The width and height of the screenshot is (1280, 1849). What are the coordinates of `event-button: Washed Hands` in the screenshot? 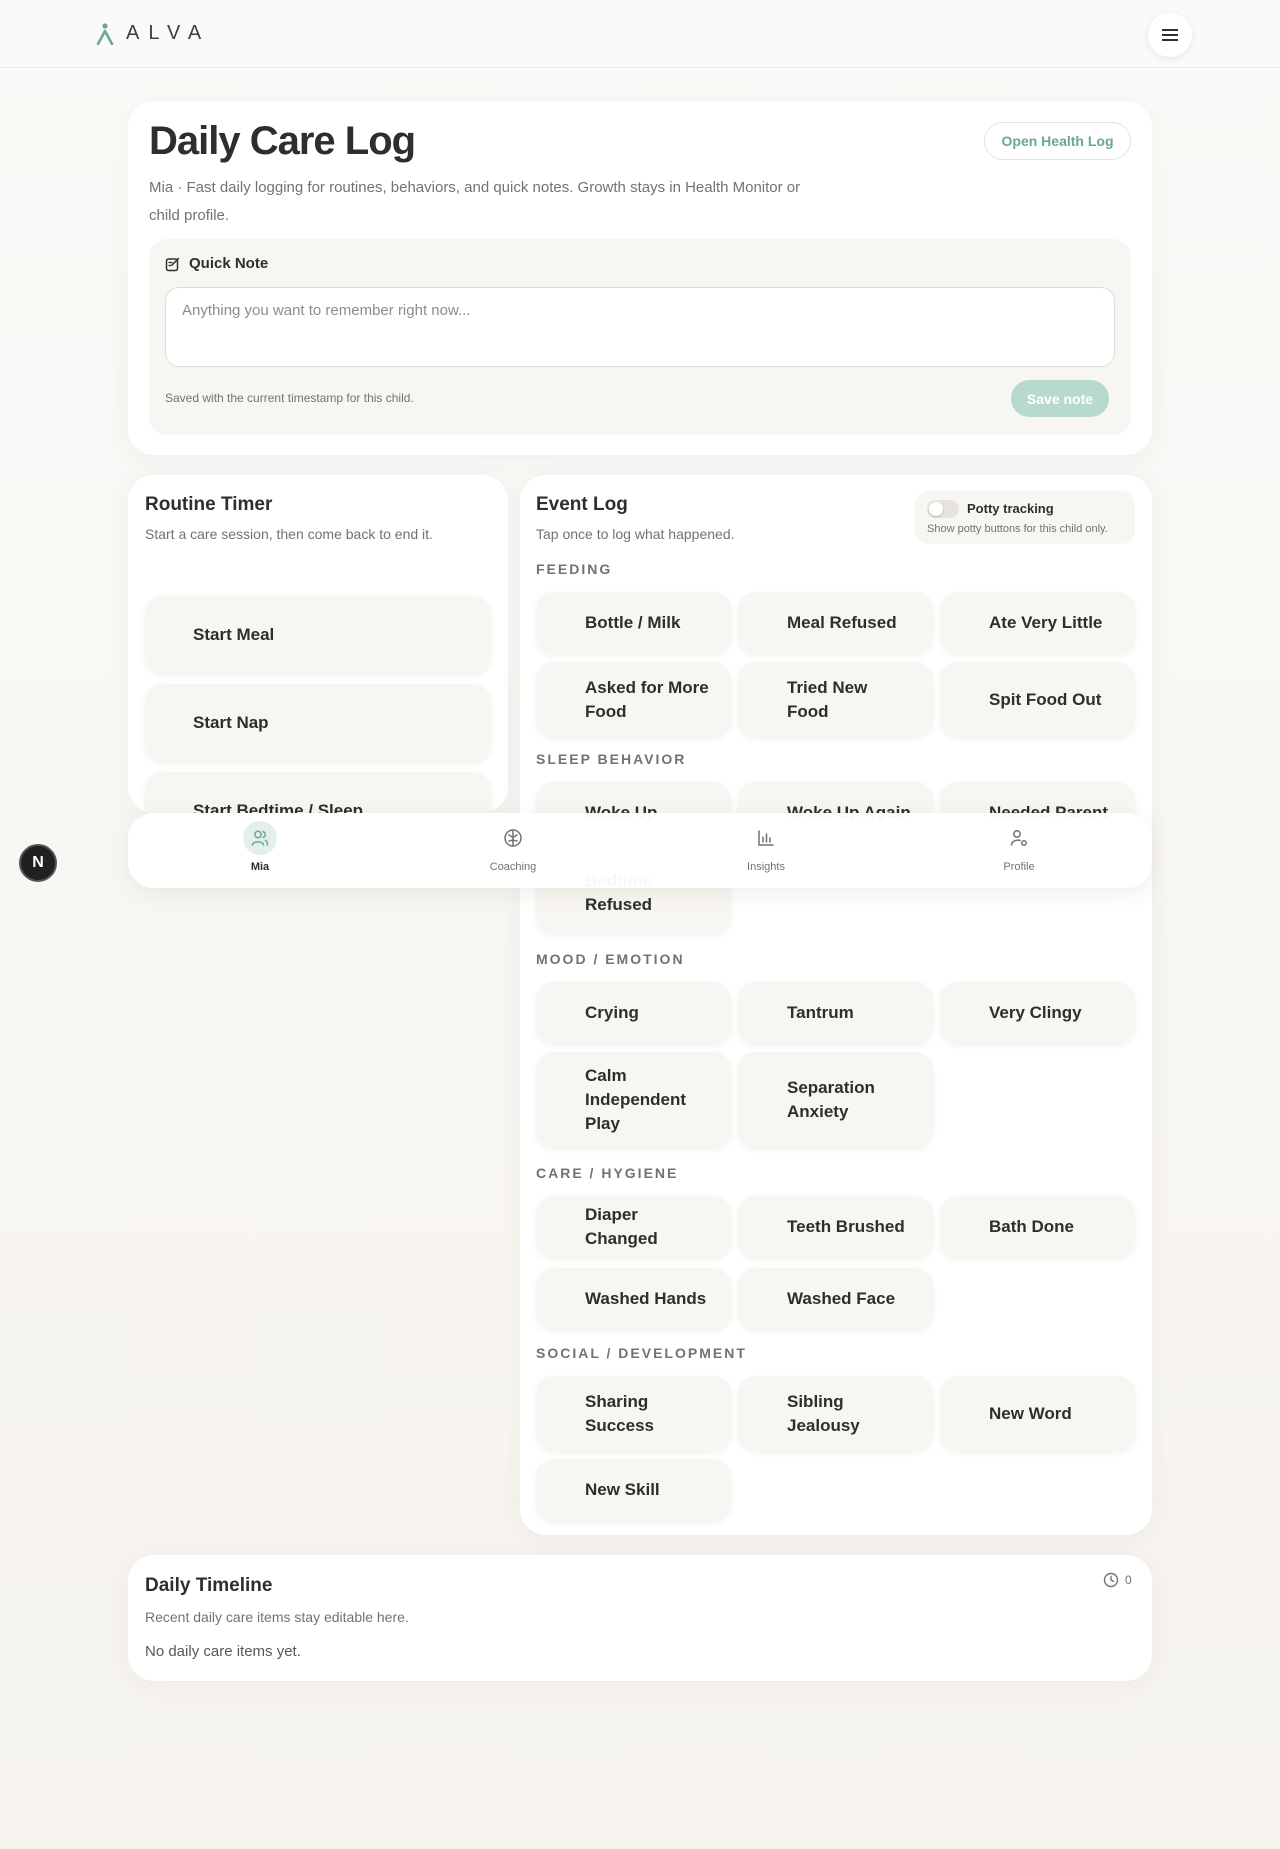 It's located at (633, 1299).